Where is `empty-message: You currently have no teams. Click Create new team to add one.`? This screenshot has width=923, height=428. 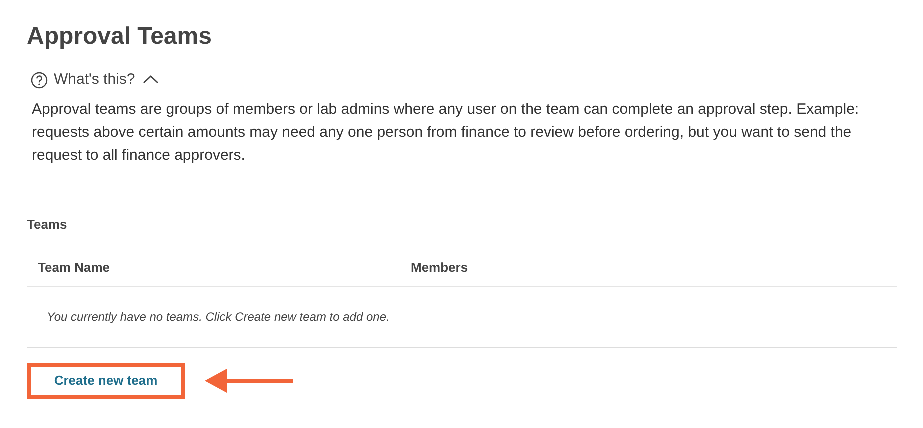
empty-message: You currently have no teams. Click Create new team to add one. is located at coordinates (218, 317).